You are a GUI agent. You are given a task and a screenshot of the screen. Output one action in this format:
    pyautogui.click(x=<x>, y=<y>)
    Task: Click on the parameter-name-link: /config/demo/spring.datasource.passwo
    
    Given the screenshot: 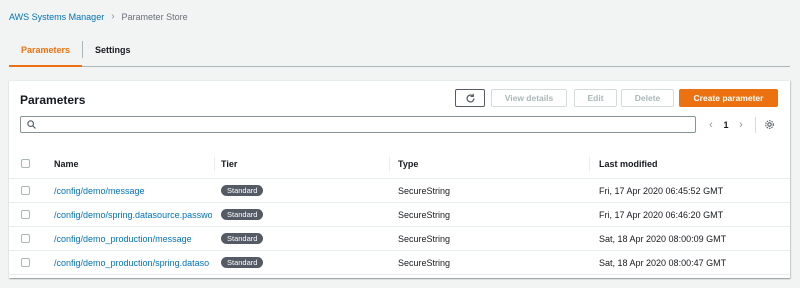 What is the action you would take?
    pyautogui.click(x=133, y=214)
    